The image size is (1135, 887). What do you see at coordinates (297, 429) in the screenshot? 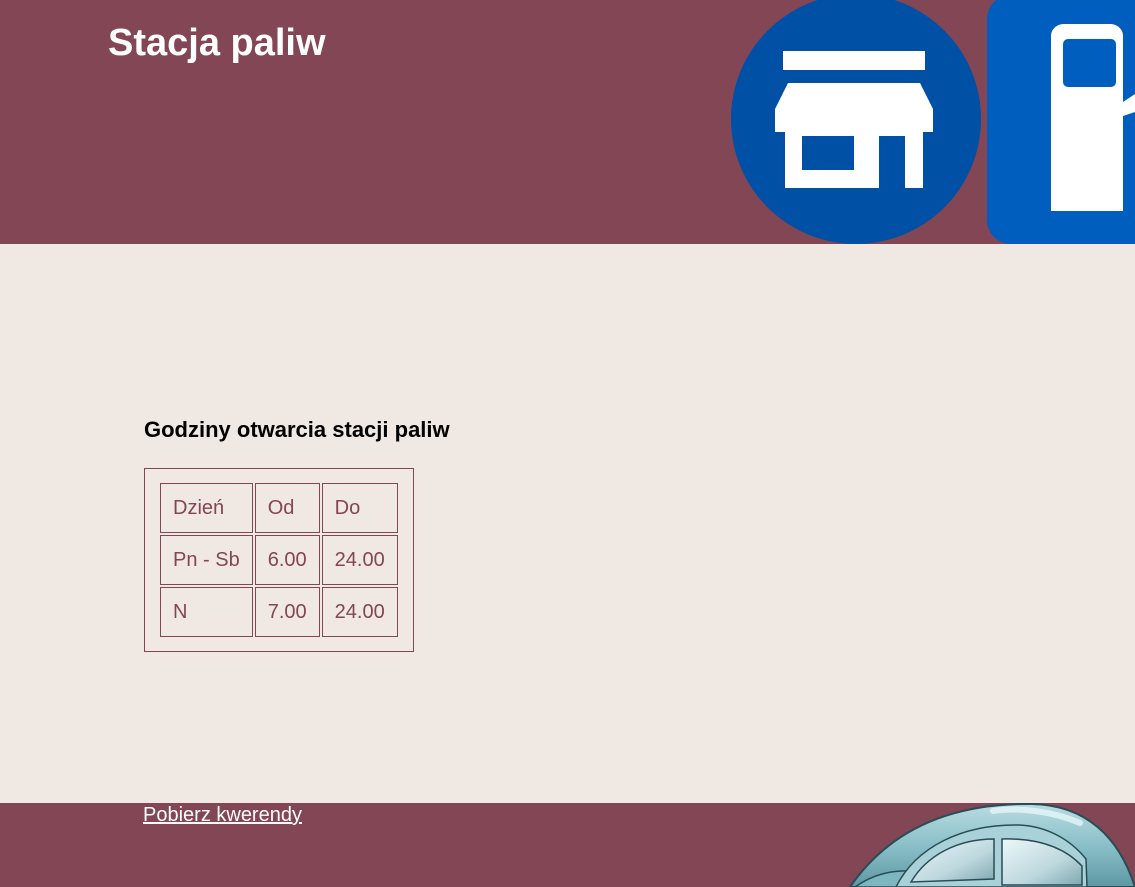
I see `section-heading: Godziny otwarcia stacji paliw` at bounding box center [297, 429].